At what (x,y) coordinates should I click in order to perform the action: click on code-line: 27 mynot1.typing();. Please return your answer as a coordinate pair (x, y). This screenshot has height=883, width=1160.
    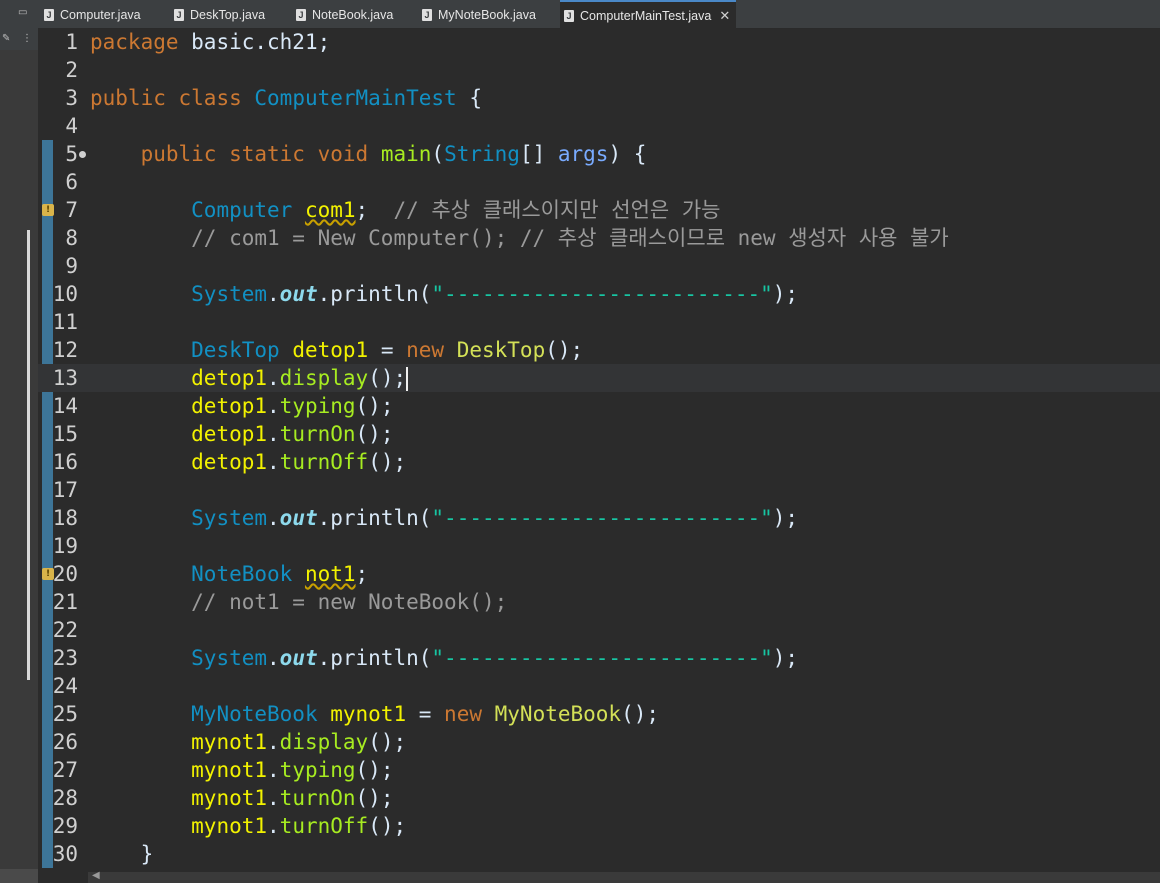
    Looking at the image, I should click on (599, 770).